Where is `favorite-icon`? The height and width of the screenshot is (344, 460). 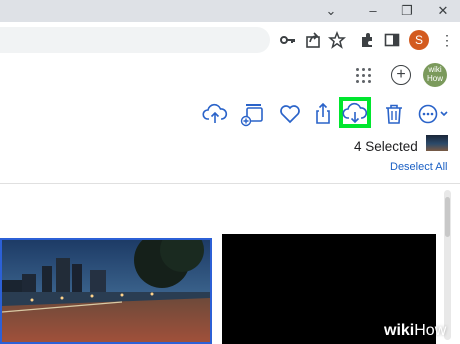
favorite-icon is located at coordinates (290, 114).